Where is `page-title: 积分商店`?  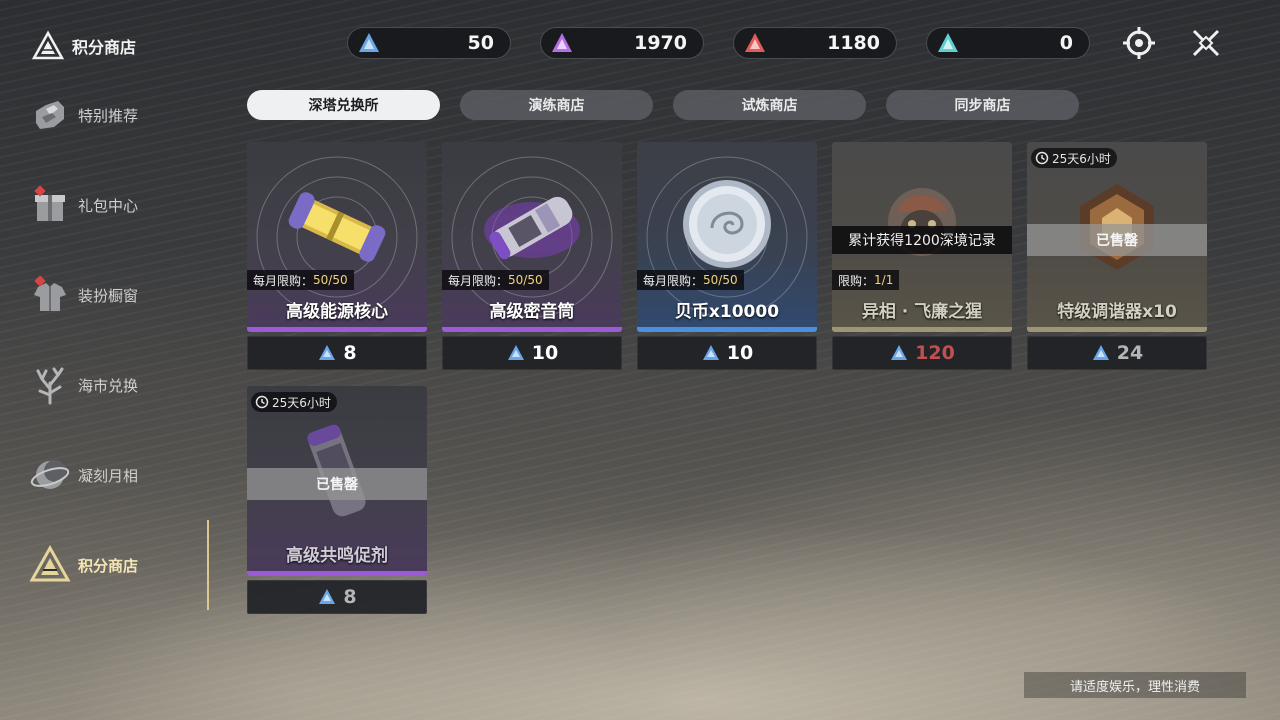 page-title: 积分商店 is located at coordinates (84, 46).